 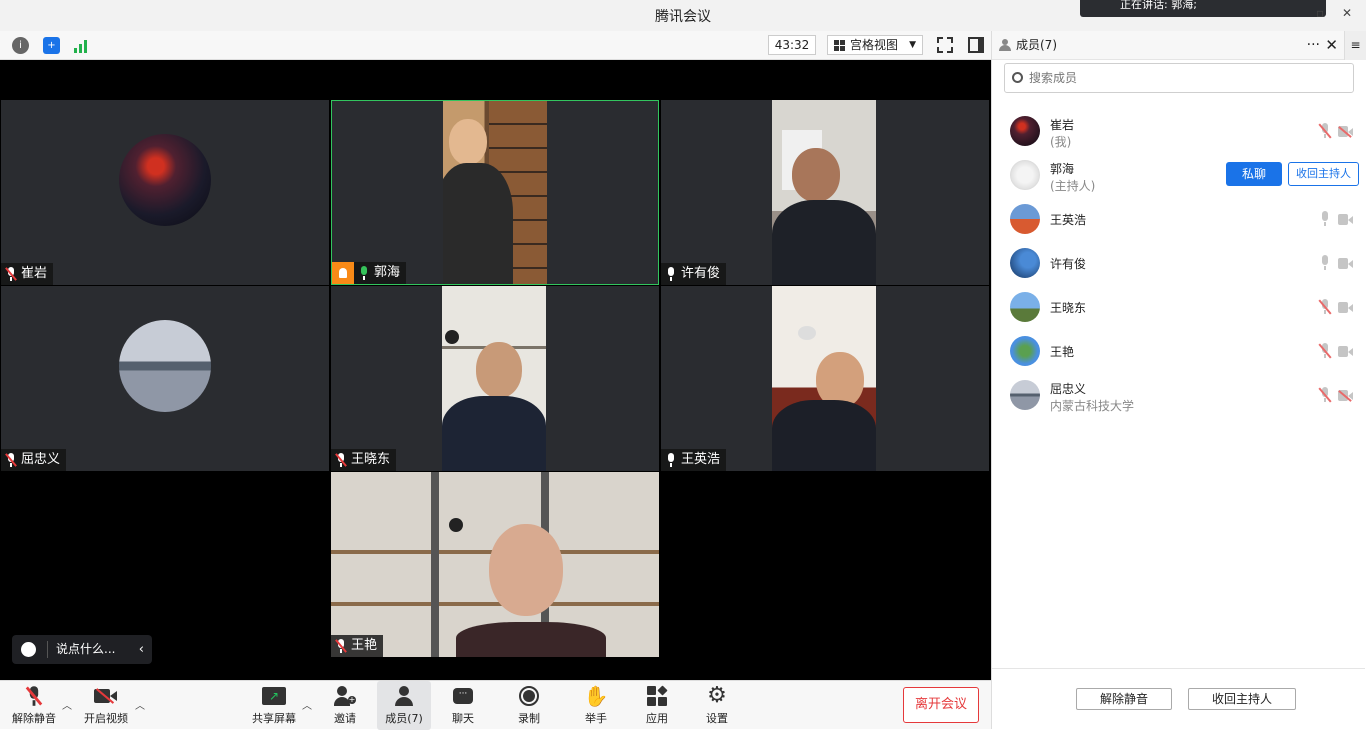 What do you see at coordinates (20, 45) in the screenshot?
I see `info-icon: i` at bounding box center [20, 45].